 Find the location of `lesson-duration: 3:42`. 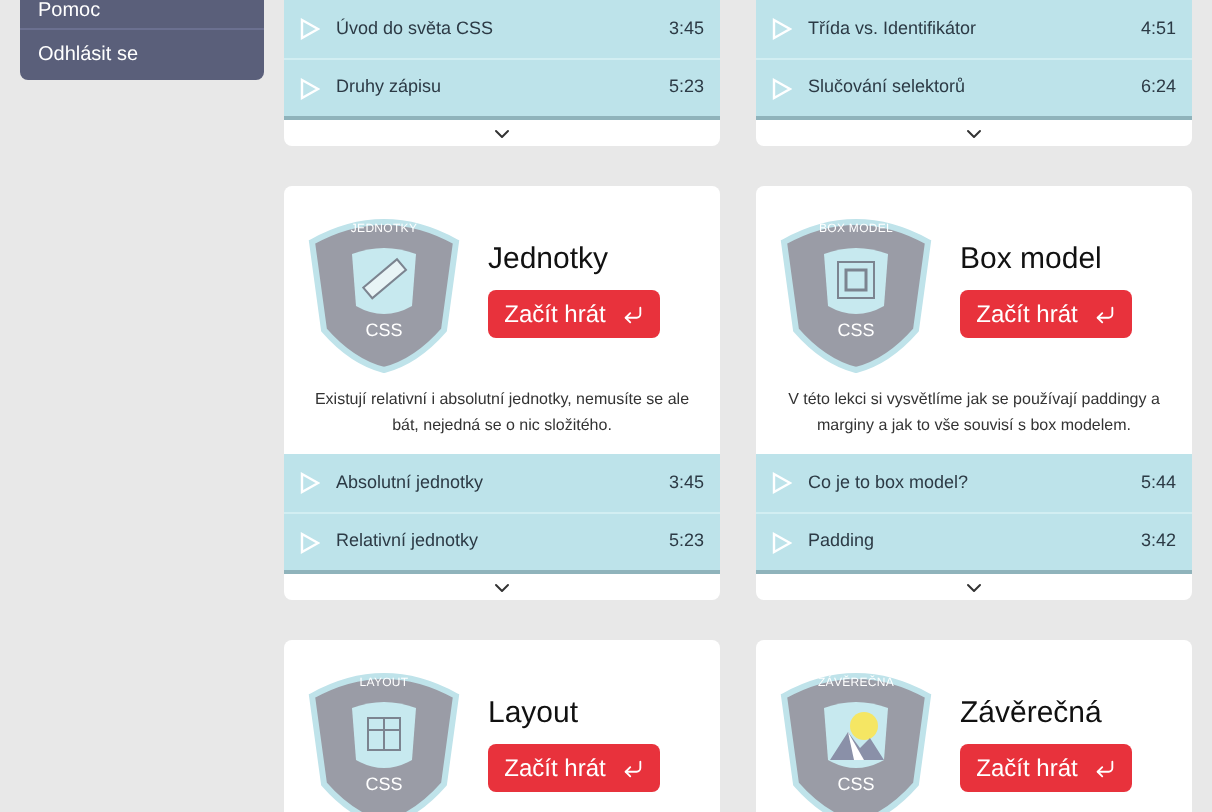

lesson-duration: 3:42 is located at coordinates (1158, 541).